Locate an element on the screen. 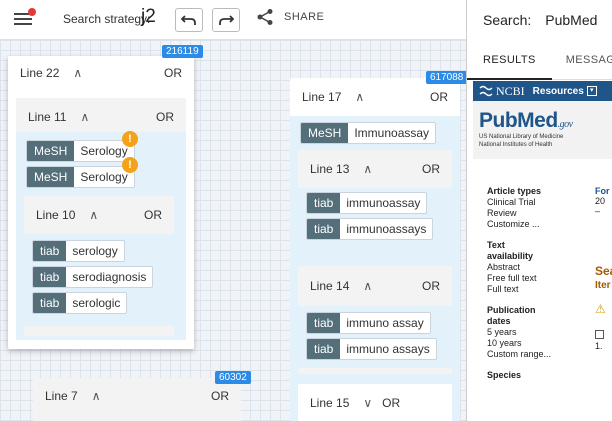  card-line15-operator: OR is located at coordinates (391, 403).